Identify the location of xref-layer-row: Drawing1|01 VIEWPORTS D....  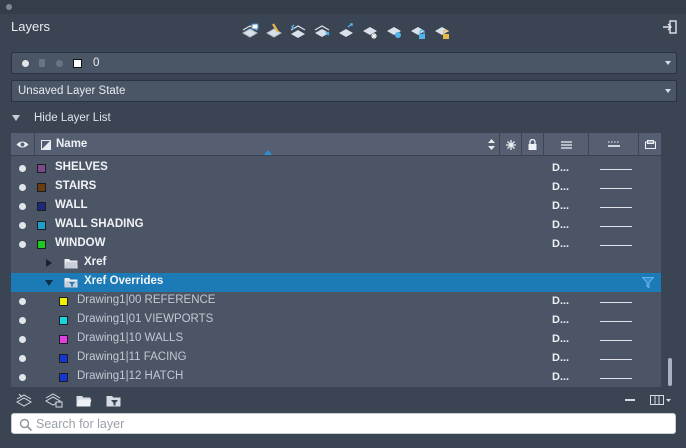
(336, 320).